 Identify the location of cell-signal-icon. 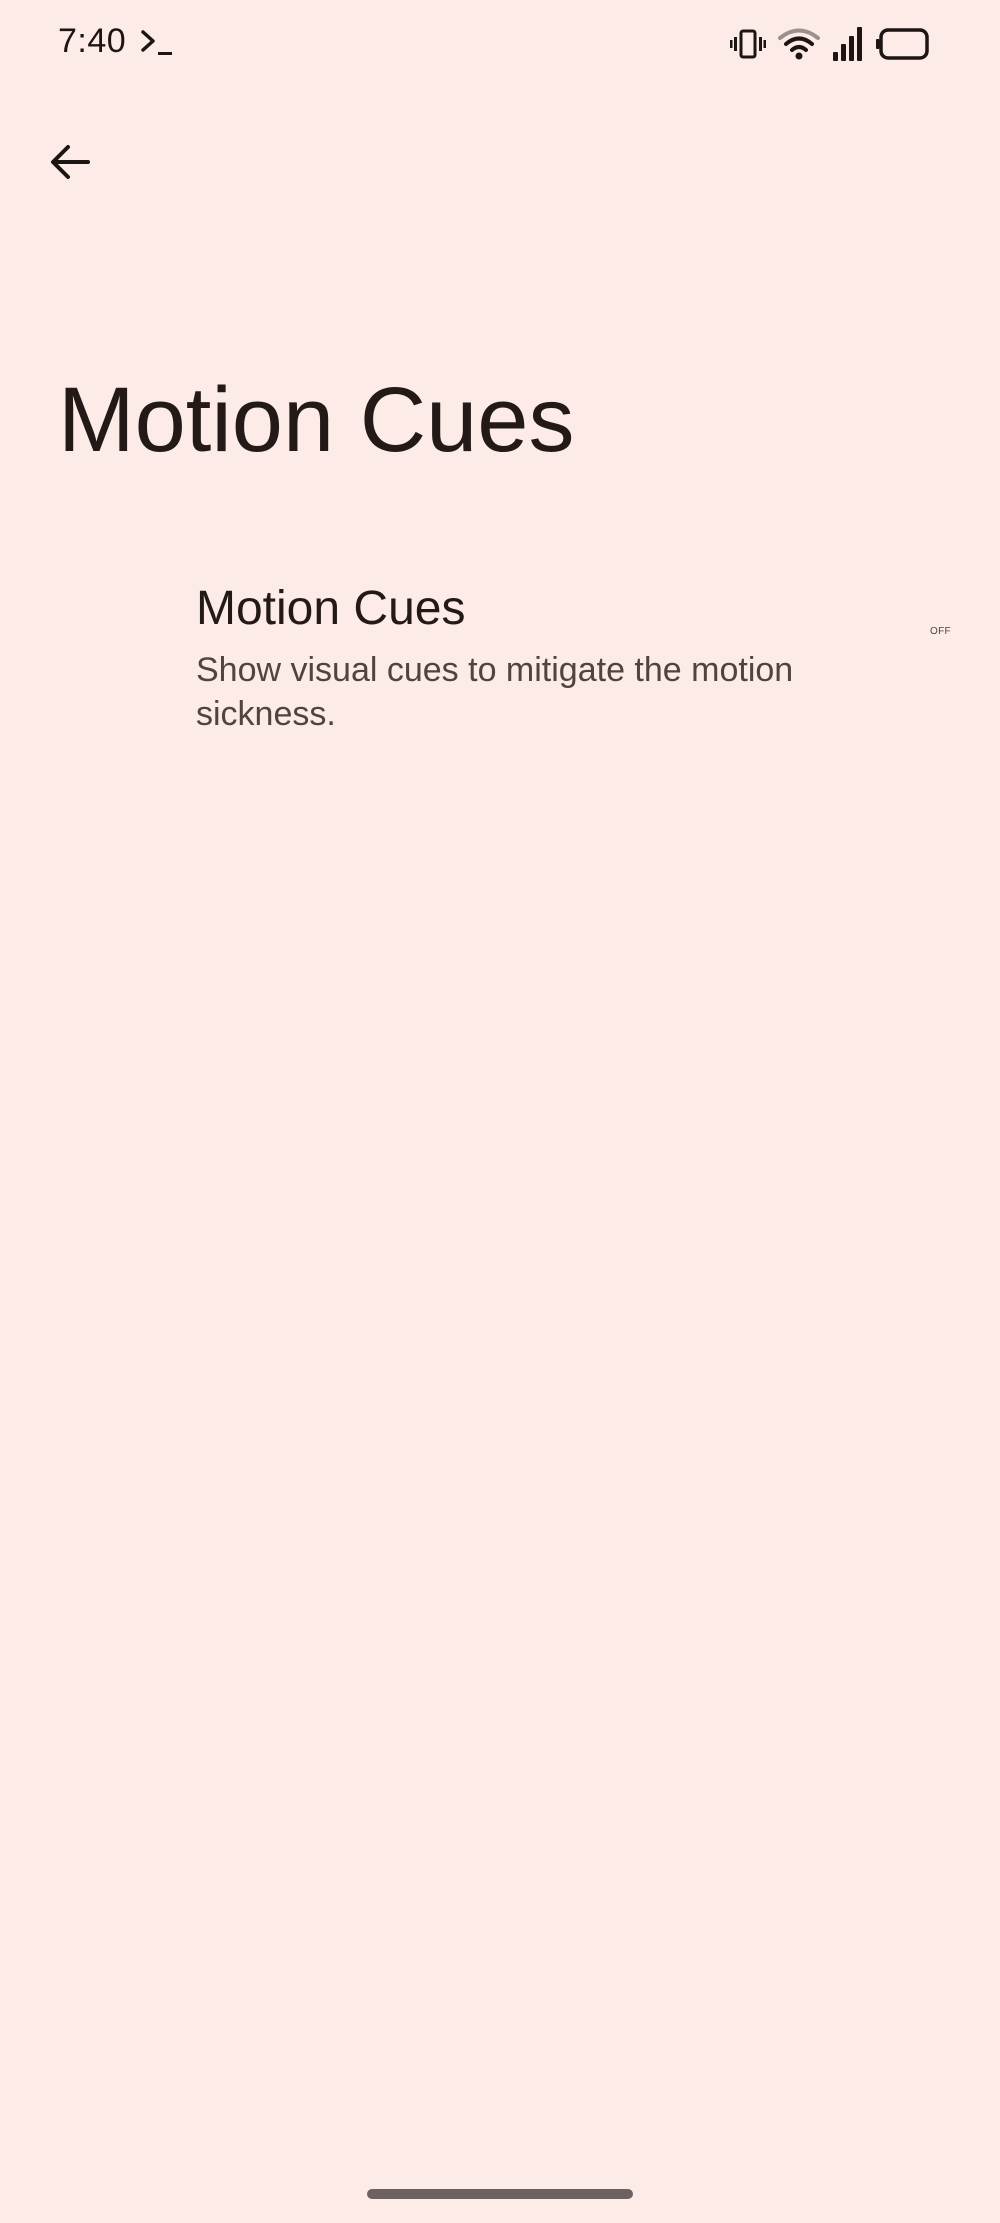
(847, 44).